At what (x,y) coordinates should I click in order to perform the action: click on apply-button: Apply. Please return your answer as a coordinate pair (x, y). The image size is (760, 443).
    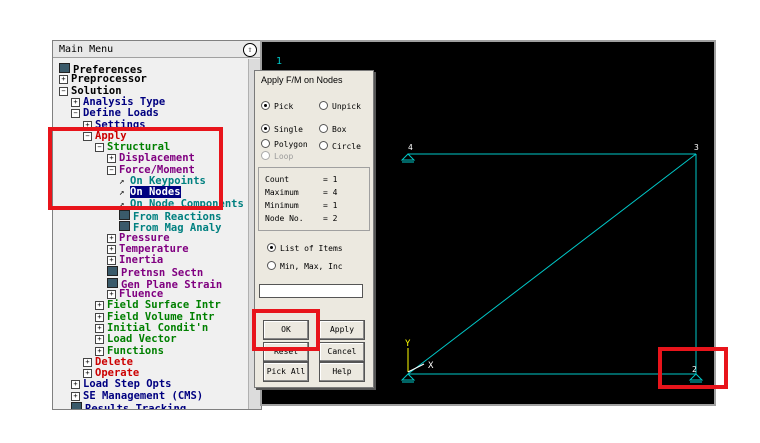
    Looking at the image, I should click on (342, 330).